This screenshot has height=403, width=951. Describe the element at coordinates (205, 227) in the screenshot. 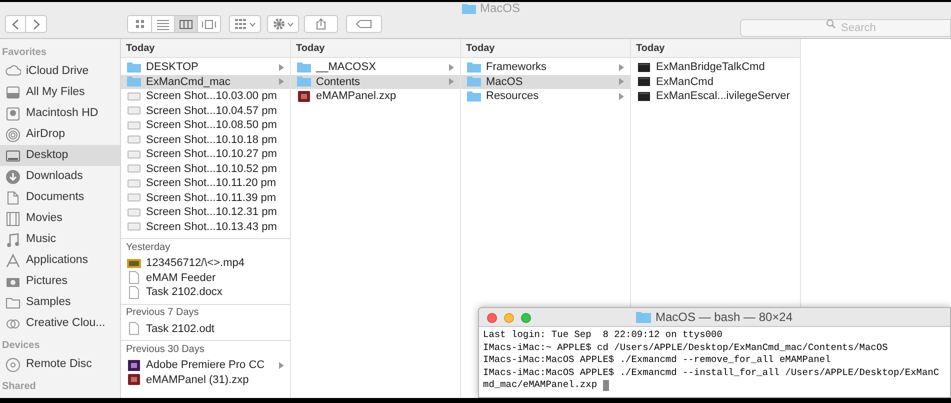

I see `file-row: Screen Shot...10.13.43 pm` at that location.